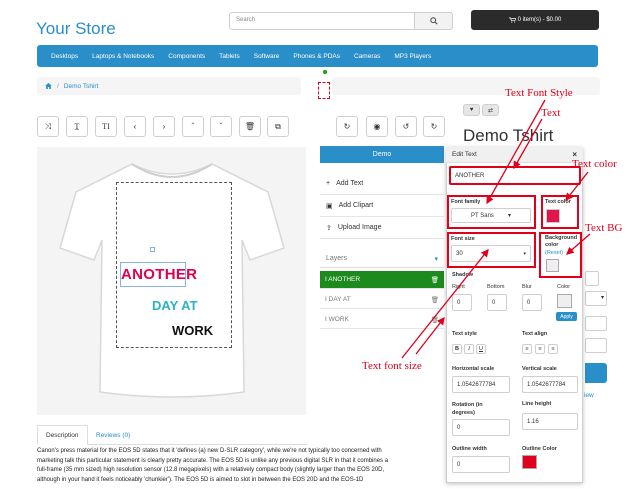  I want to click on arrow-font-size, so click(445, 303).